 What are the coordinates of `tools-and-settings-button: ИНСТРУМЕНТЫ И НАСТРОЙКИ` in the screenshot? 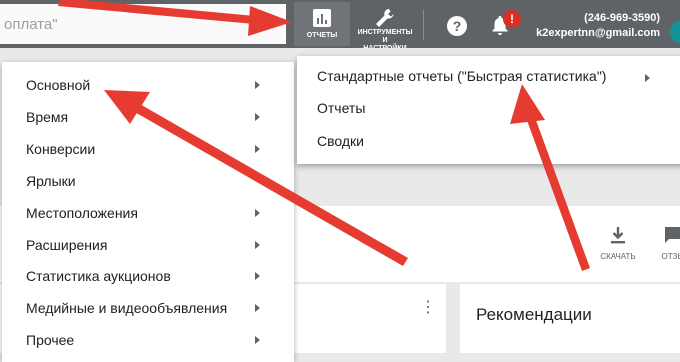 It's located at (385, 27).